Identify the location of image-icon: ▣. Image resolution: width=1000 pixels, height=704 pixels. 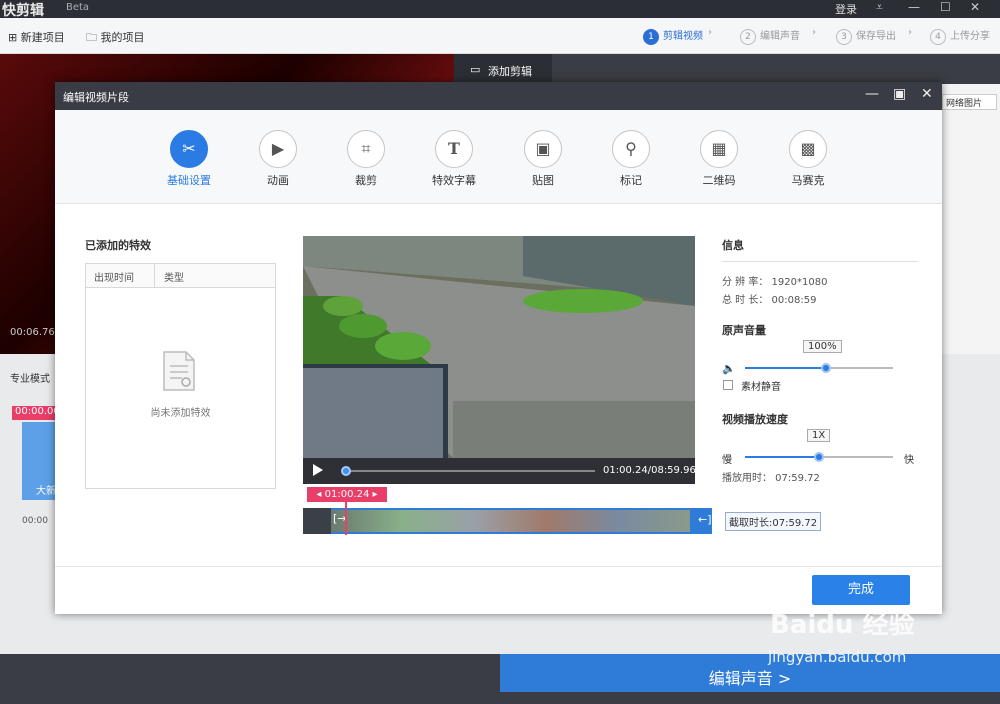
(543, 149).